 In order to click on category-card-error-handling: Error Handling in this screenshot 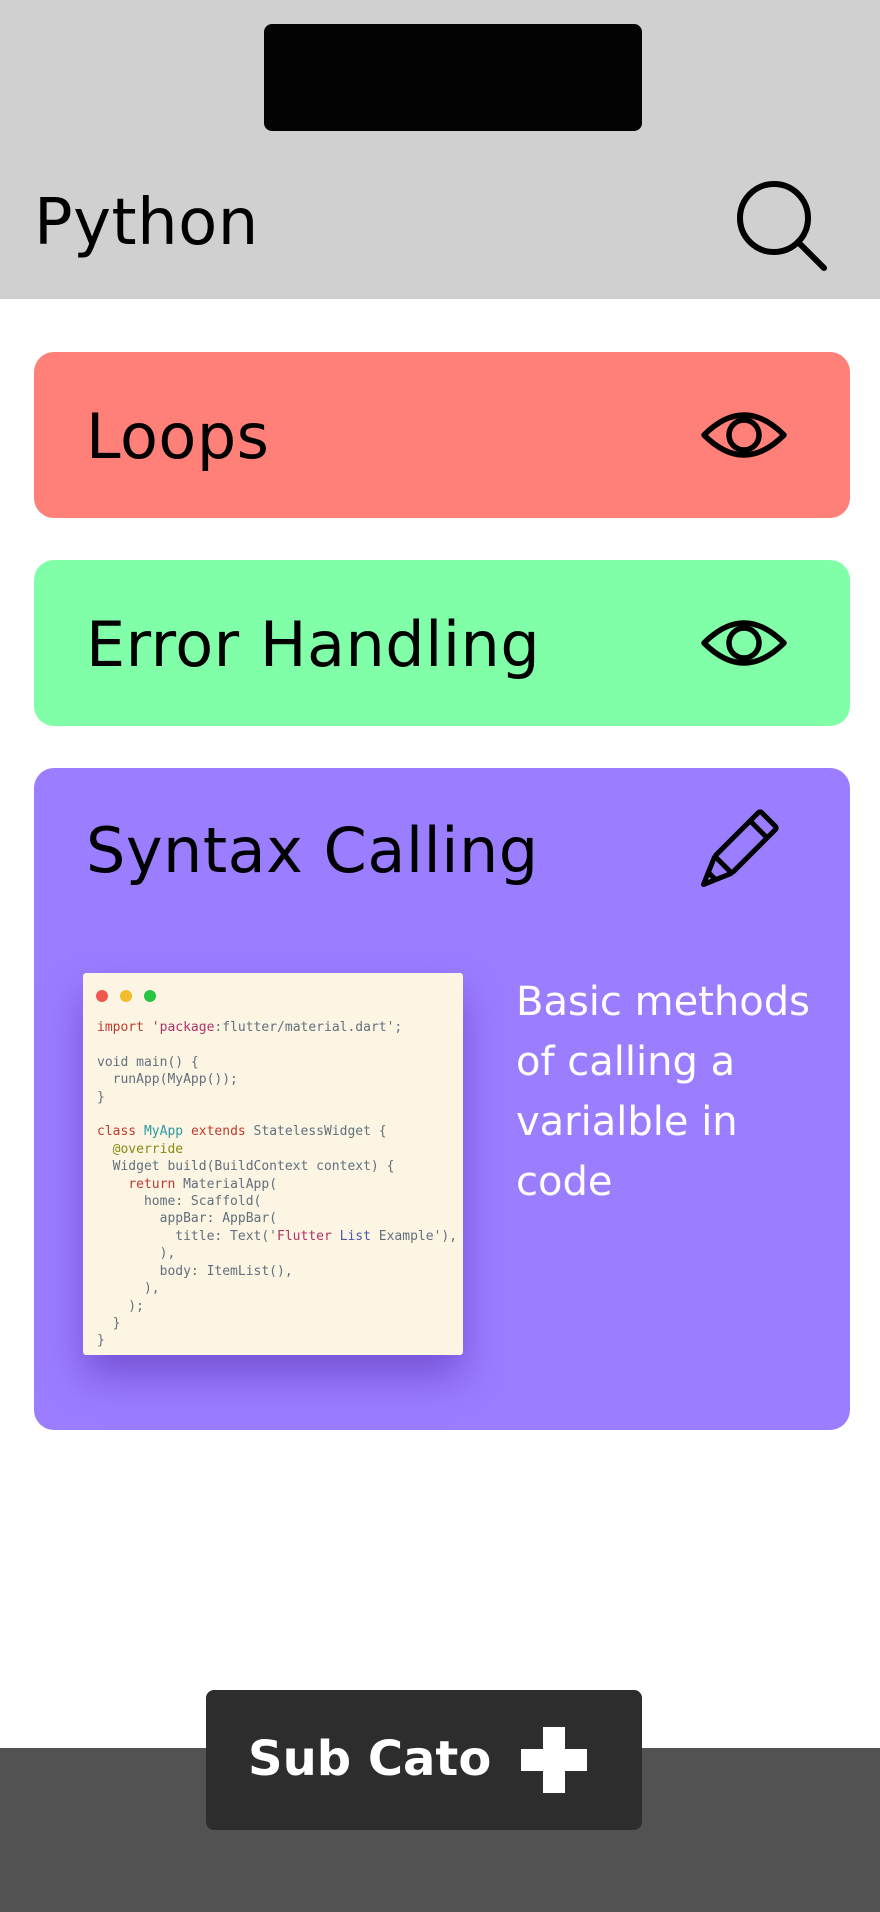, I will do `click(442, 643)`.